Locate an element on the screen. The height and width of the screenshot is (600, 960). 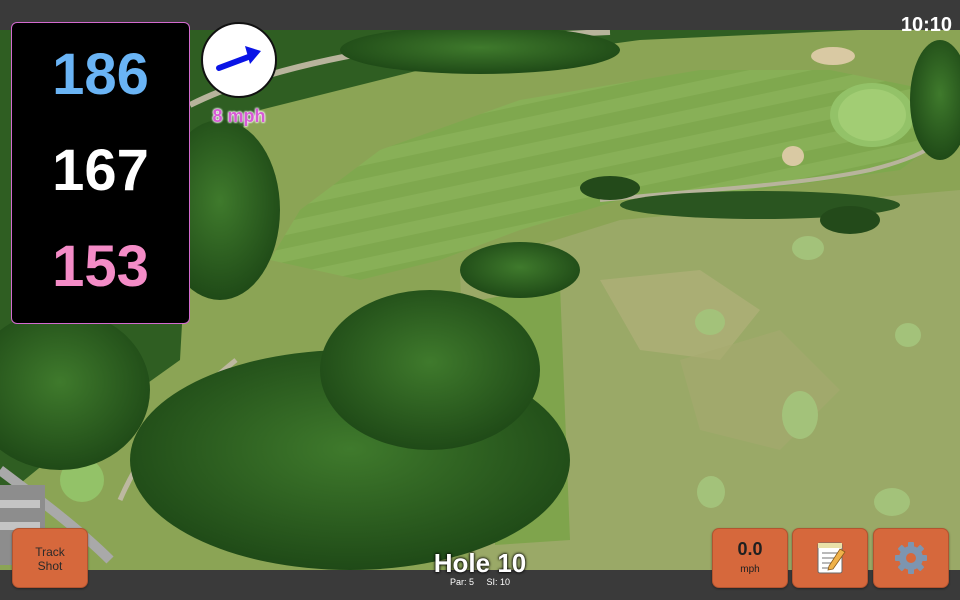
notes-button is located at coordinates (830, 558).